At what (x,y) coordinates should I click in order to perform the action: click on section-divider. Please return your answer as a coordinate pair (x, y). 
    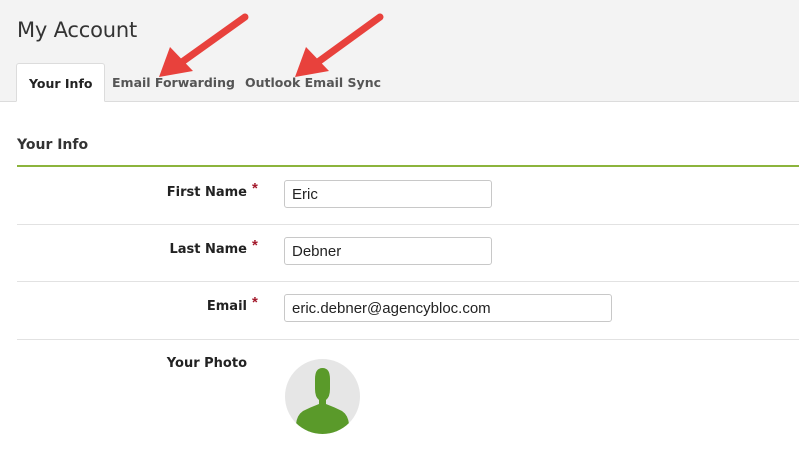
    Looking at the image, I should click on (408, 166).